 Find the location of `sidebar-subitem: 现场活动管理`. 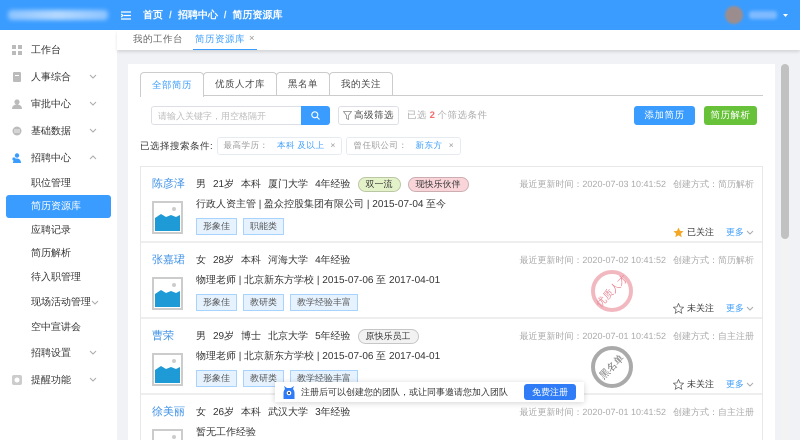

sidebar-subitem: 现场活动管理 is located at coordinates (58, 302).